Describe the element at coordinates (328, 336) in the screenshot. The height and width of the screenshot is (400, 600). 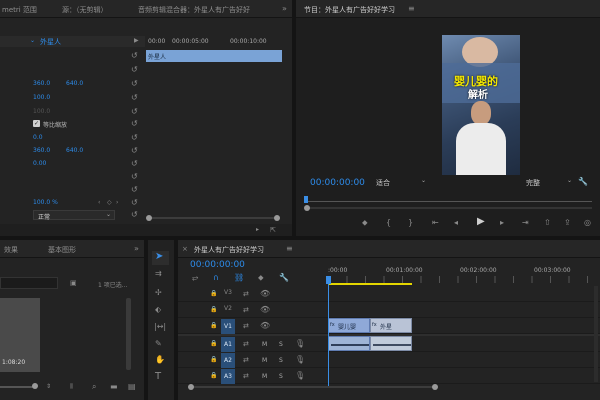
I see `timeline-playhead-line` at that location.